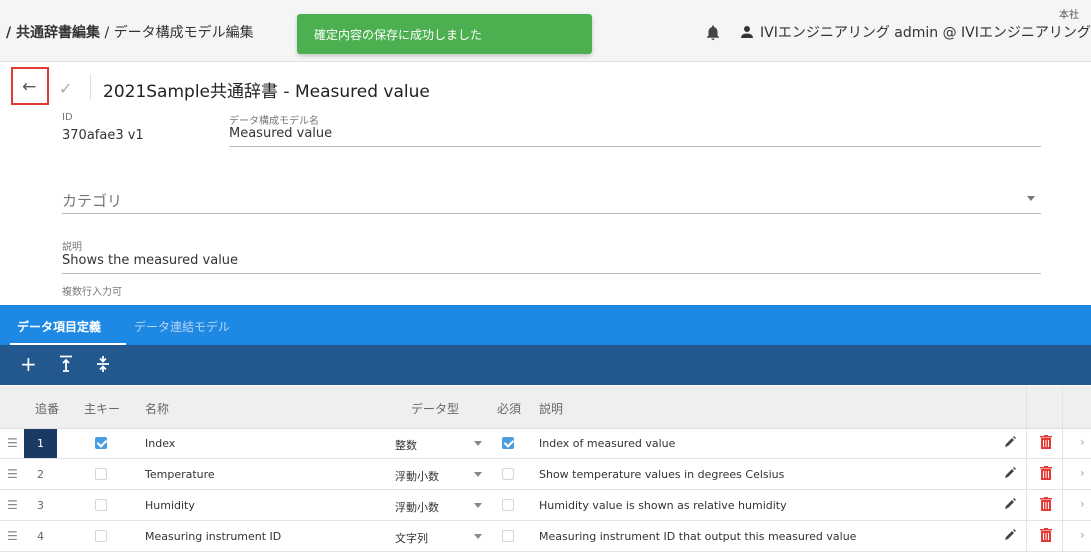 The width and height of the screenshot is (1091, 552). What do you see at coordinates (150, 260) in the screenshot?
I see `description-field: Shows the measured value` at bounding box center [150, 260].